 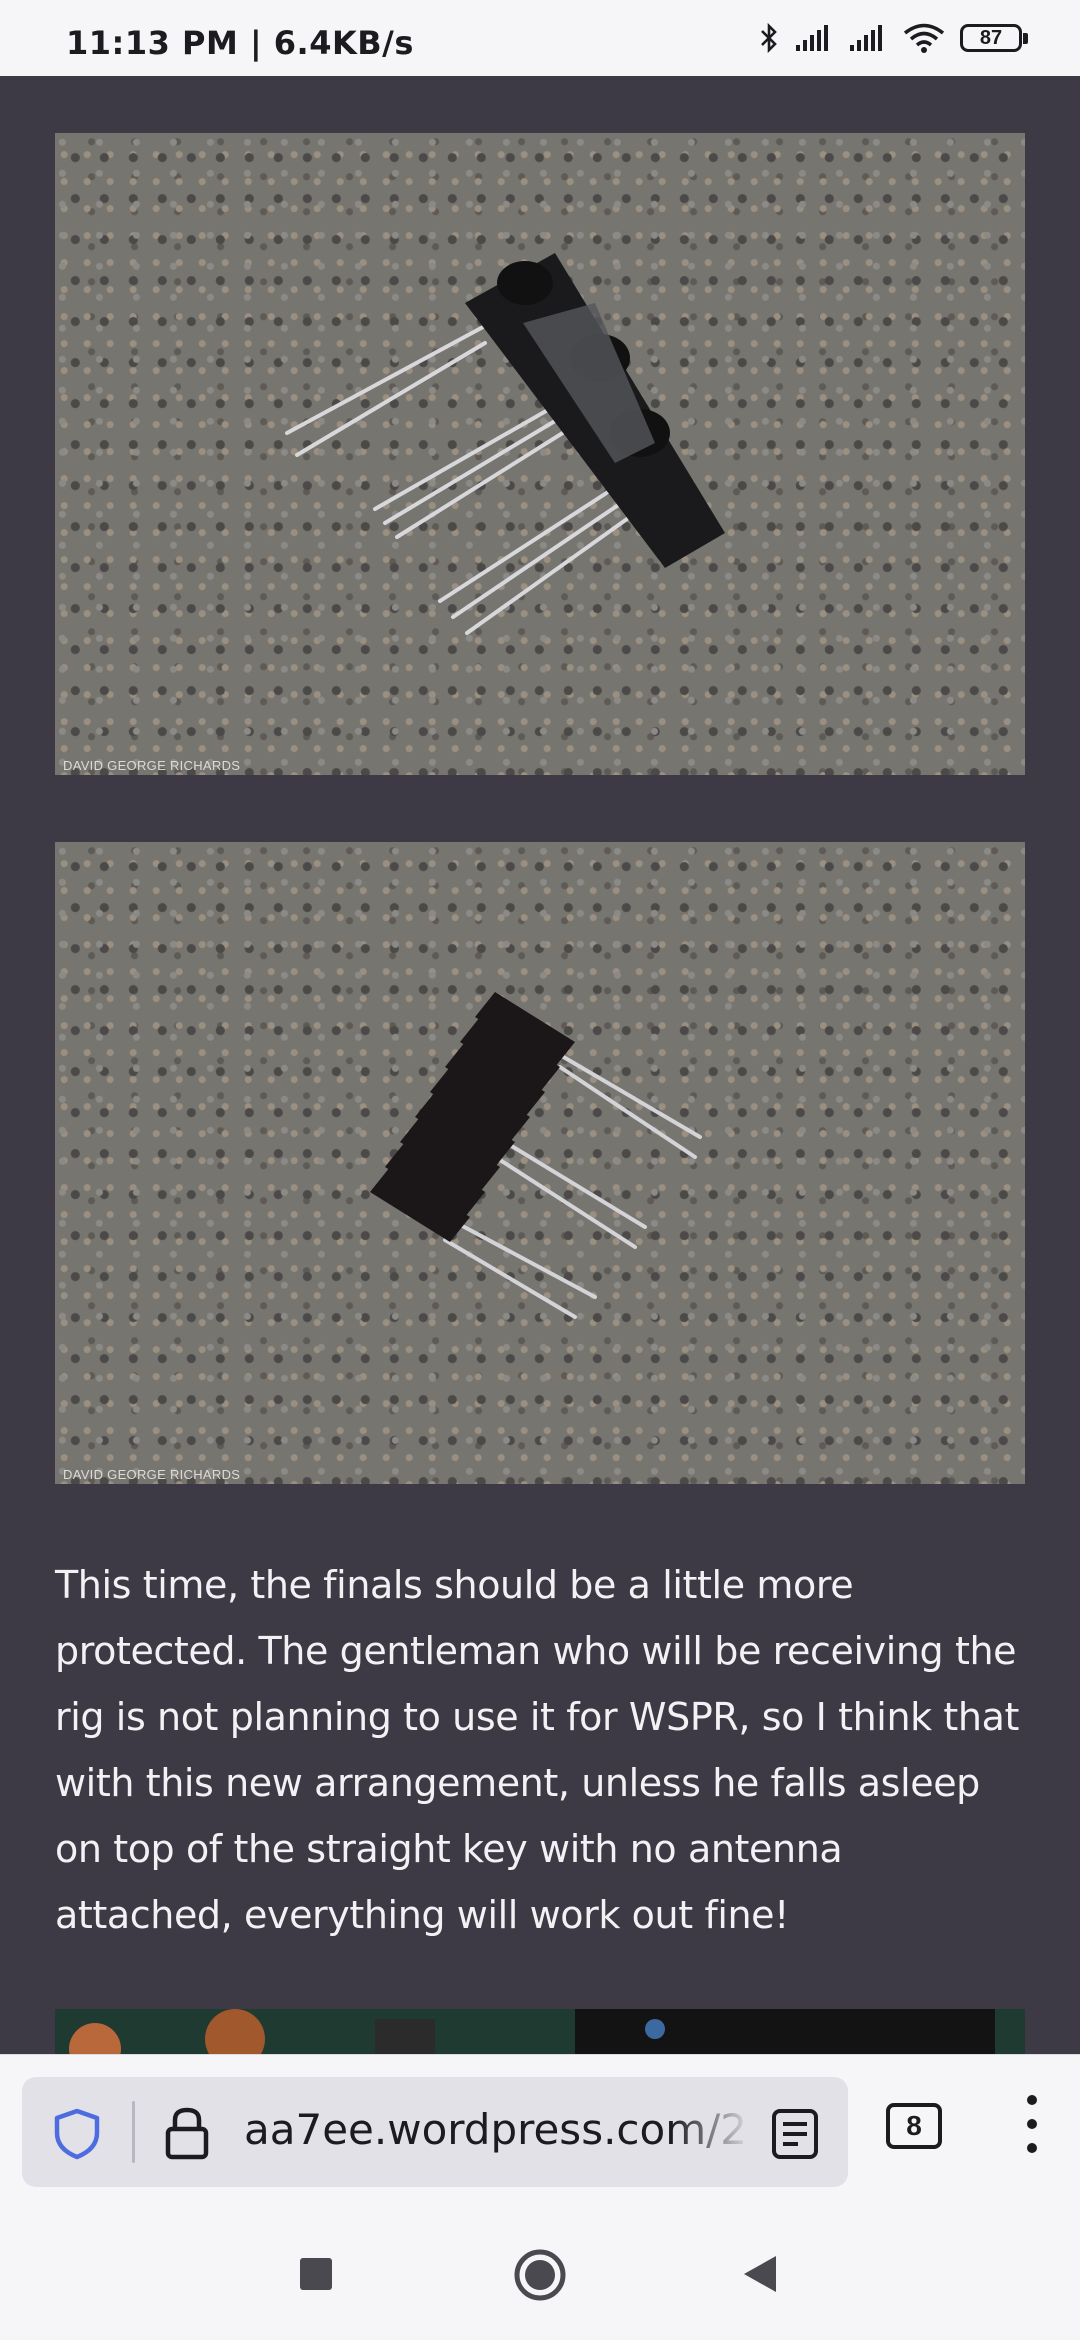 I want to click on tabs-counter-button: 8, so click(x=914, y=2126).